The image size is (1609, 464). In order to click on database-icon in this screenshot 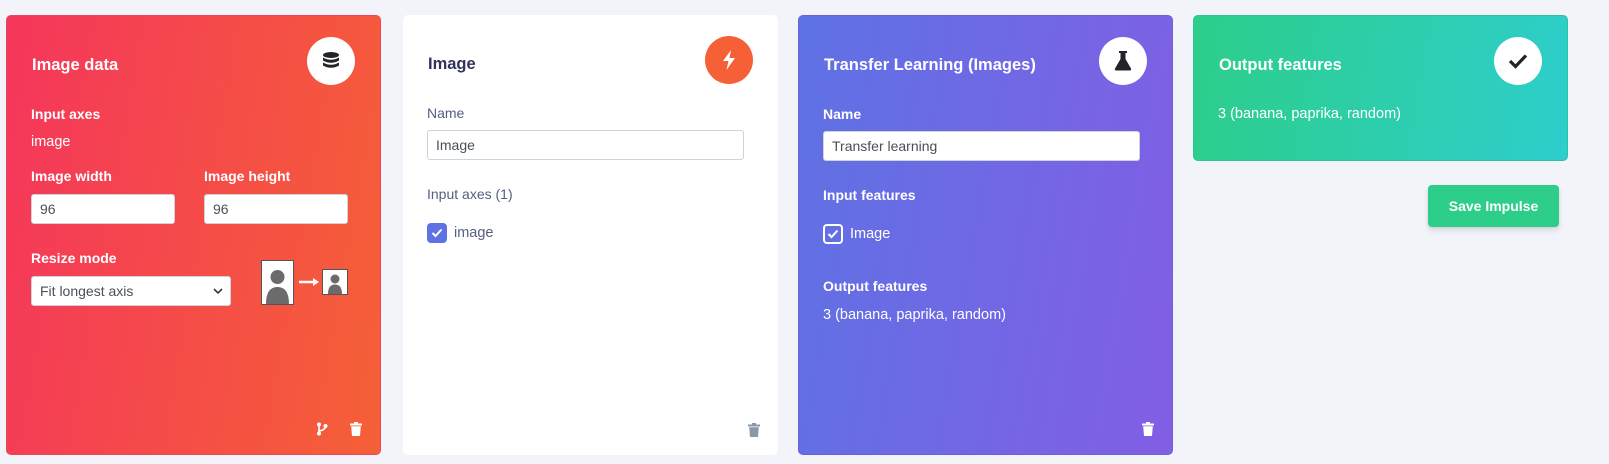, I will do `click(331, 61)`.